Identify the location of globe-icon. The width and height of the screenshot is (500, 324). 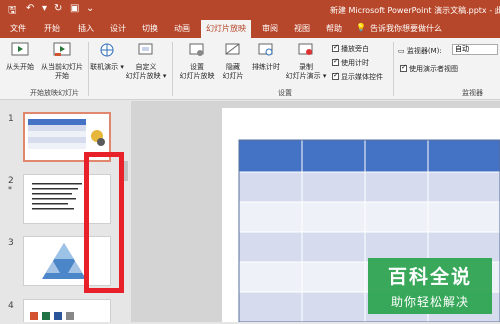
(107, 50).